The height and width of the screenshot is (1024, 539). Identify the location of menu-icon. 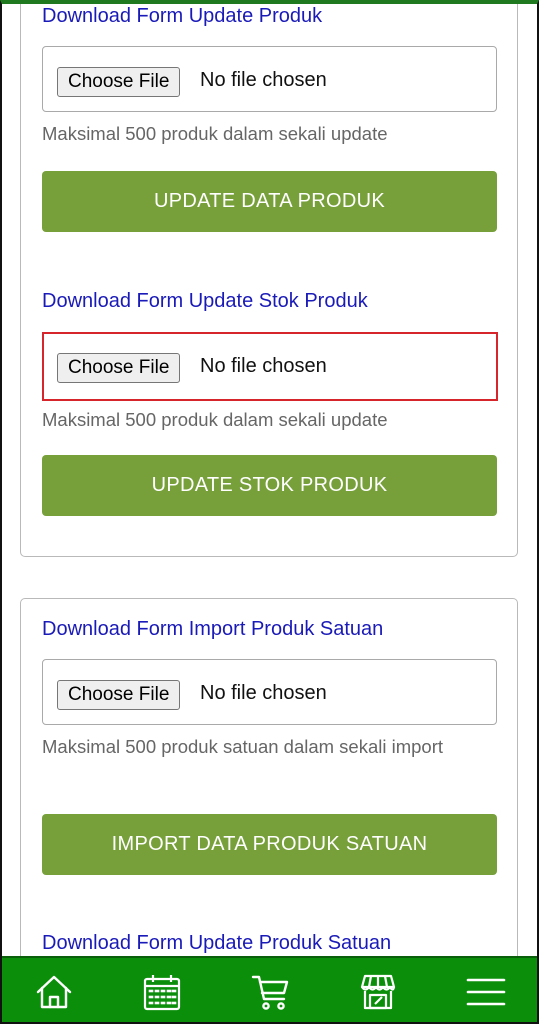
(486, 992).